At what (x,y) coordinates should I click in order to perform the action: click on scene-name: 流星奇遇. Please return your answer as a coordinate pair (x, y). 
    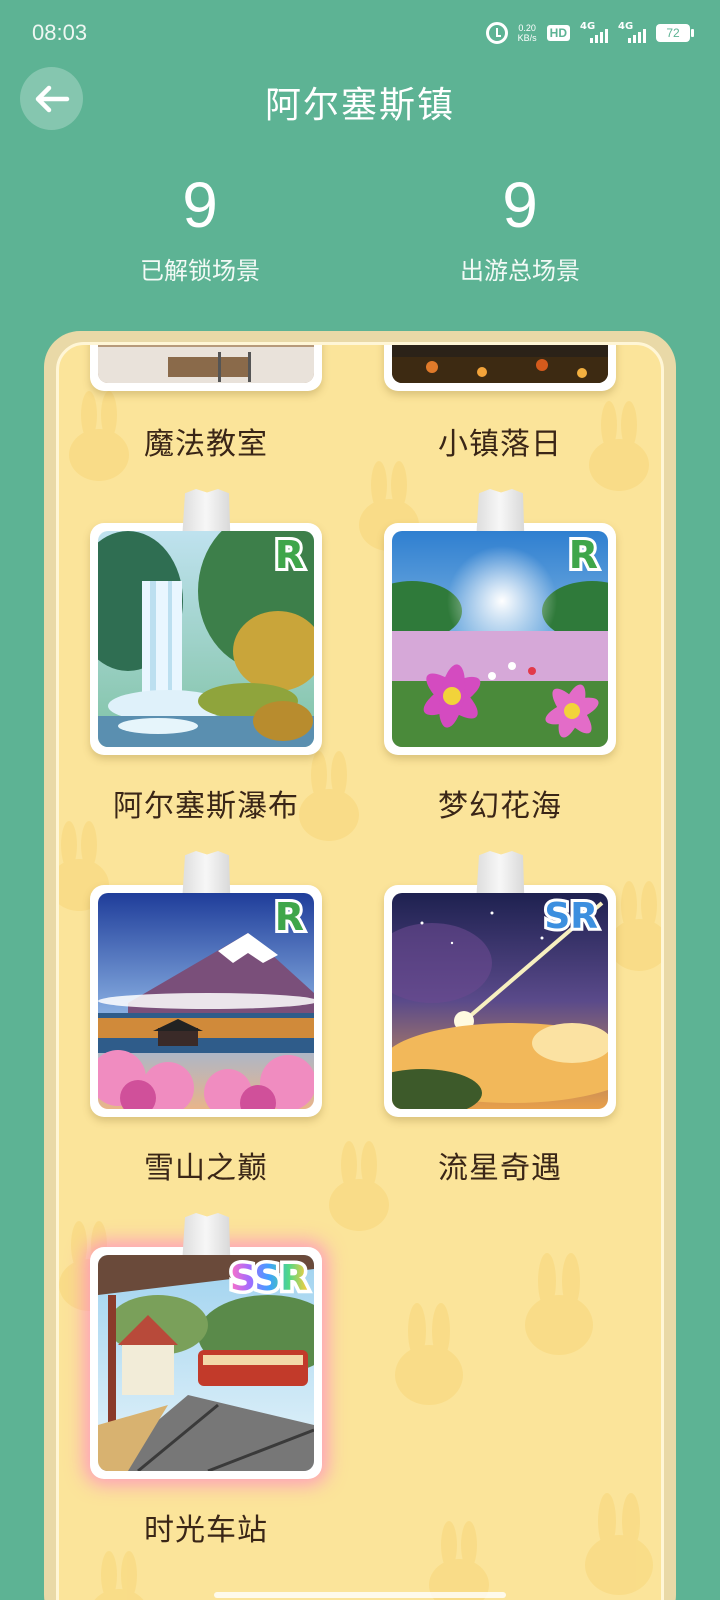
    Looking at the image, I should click on (500, 1168).